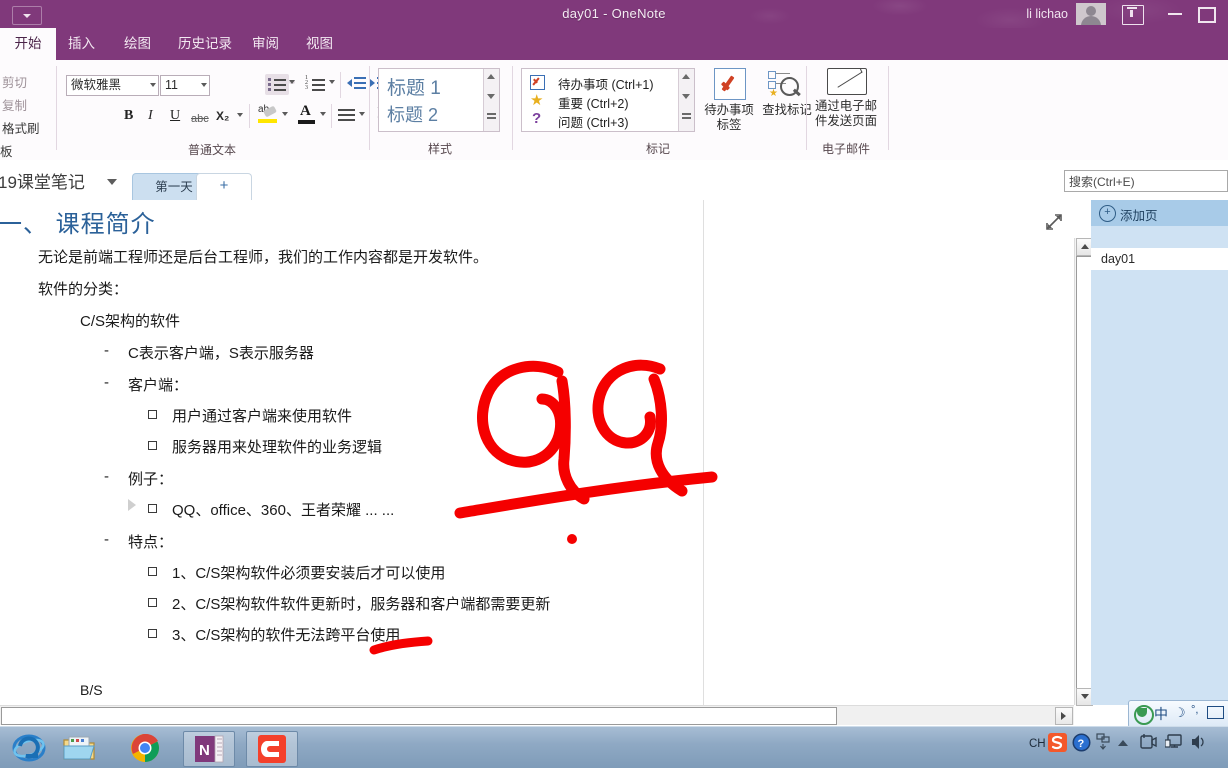 The height and width of the screenshot is (768, 1228). I want to click on ribbon-tab-review: 审阅, so click(265, 44).